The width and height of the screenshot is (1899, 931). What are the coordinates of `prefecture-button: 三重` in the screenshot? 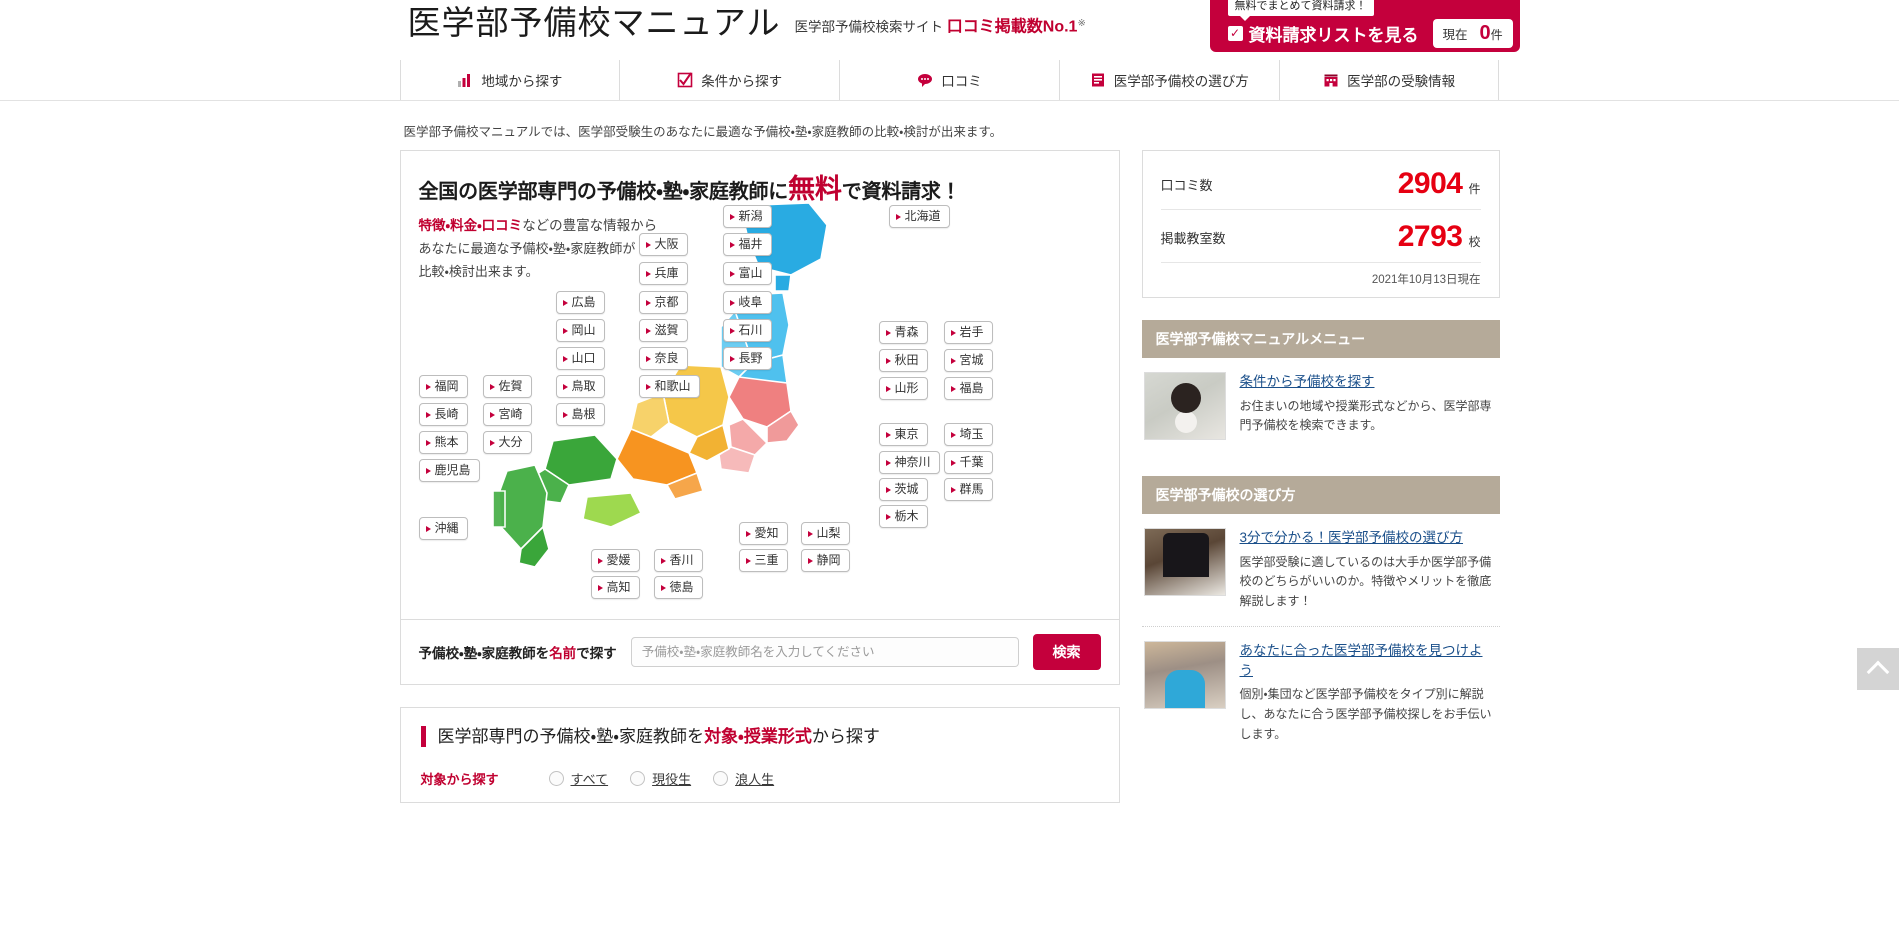 It's located at (763, 561).